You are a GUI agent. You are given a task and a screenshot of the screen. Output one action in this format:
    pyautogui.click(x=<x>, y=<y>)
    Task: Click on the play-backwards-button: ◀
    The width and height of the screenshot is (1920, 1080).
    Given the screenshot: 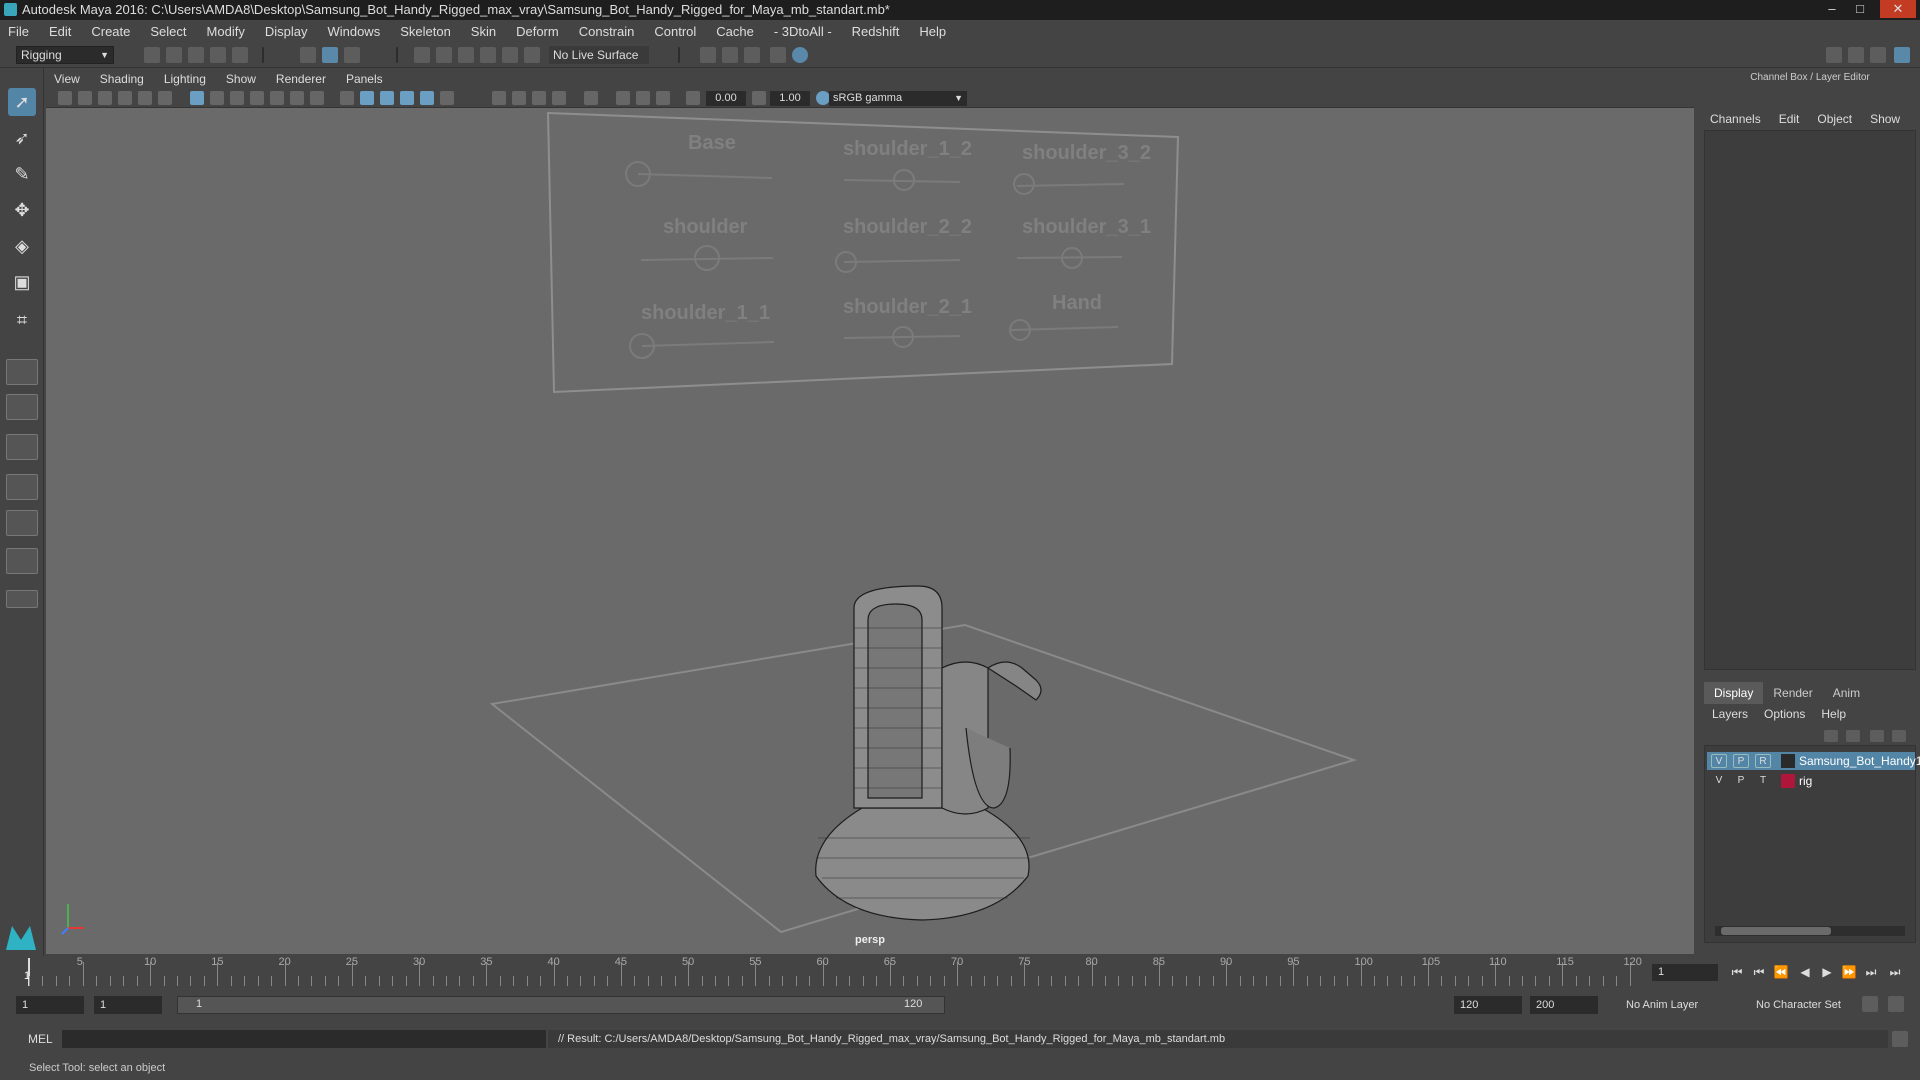 What is the action you would take?
    pyautogui.click(x=1805, y=972)
    